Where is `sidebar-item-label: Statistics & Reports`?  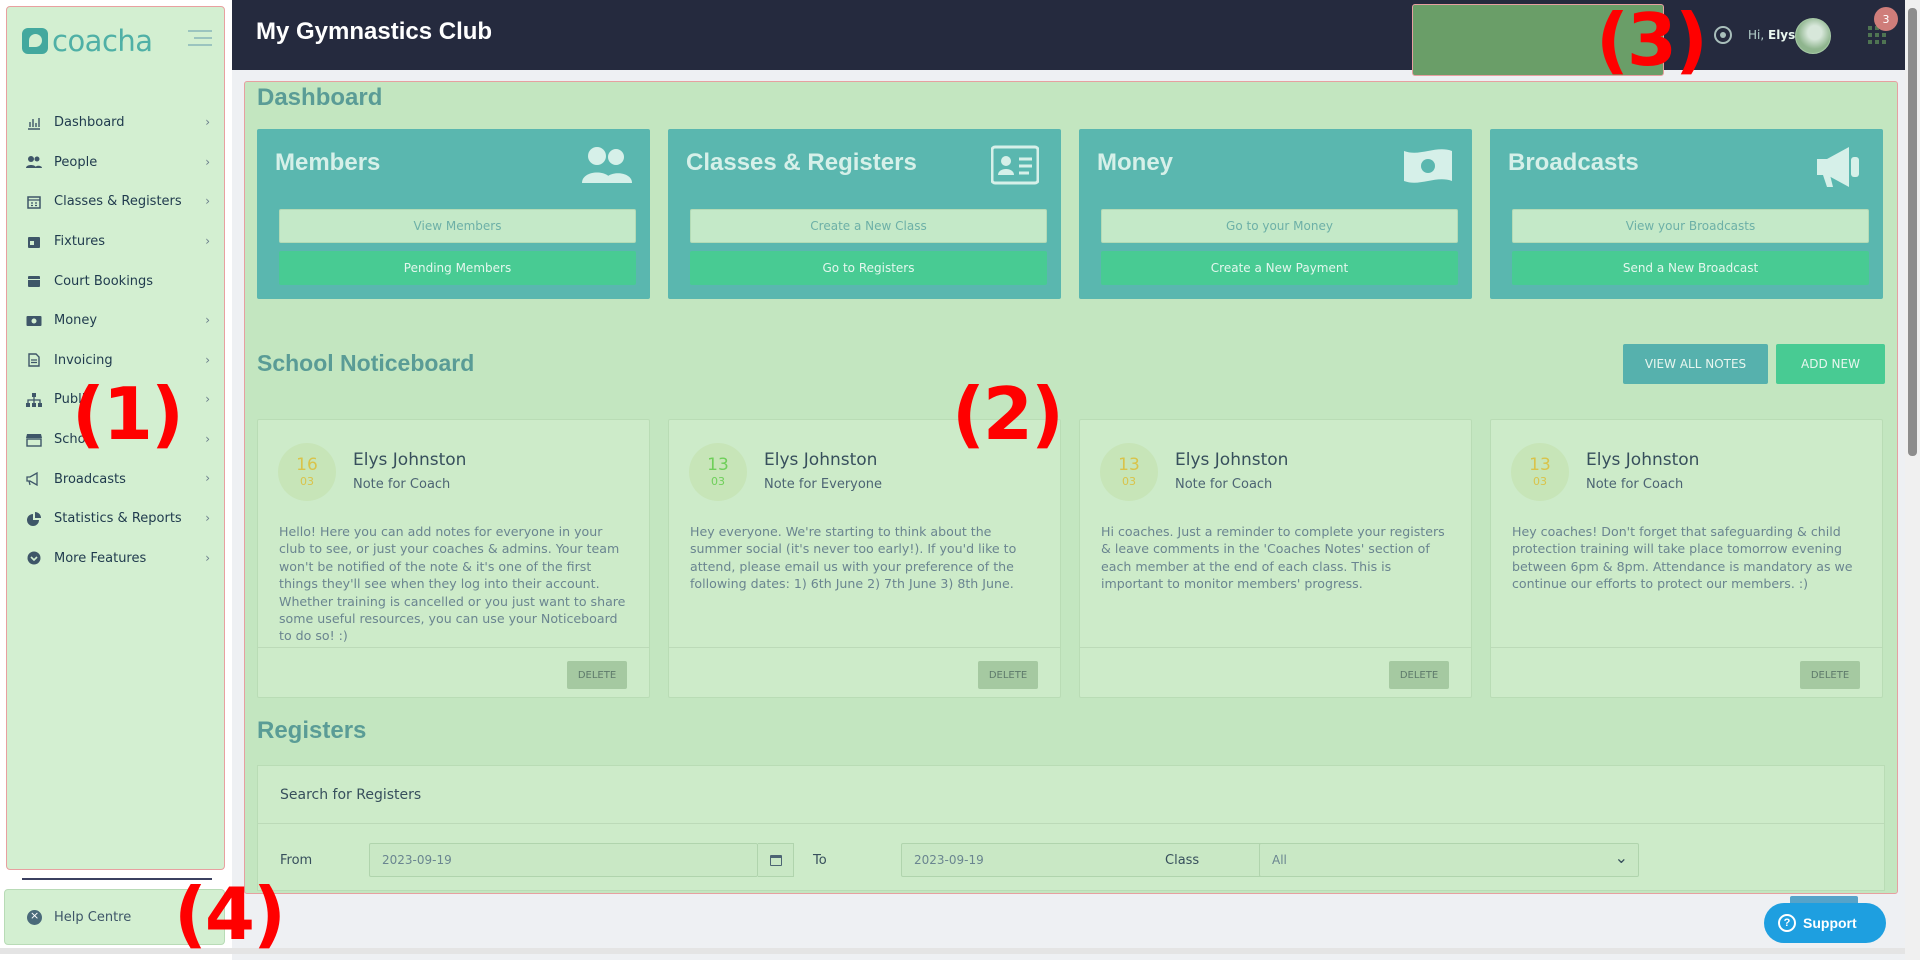 sidebar-item-label: Statistics & Reports is located at coordinates (118, 519).